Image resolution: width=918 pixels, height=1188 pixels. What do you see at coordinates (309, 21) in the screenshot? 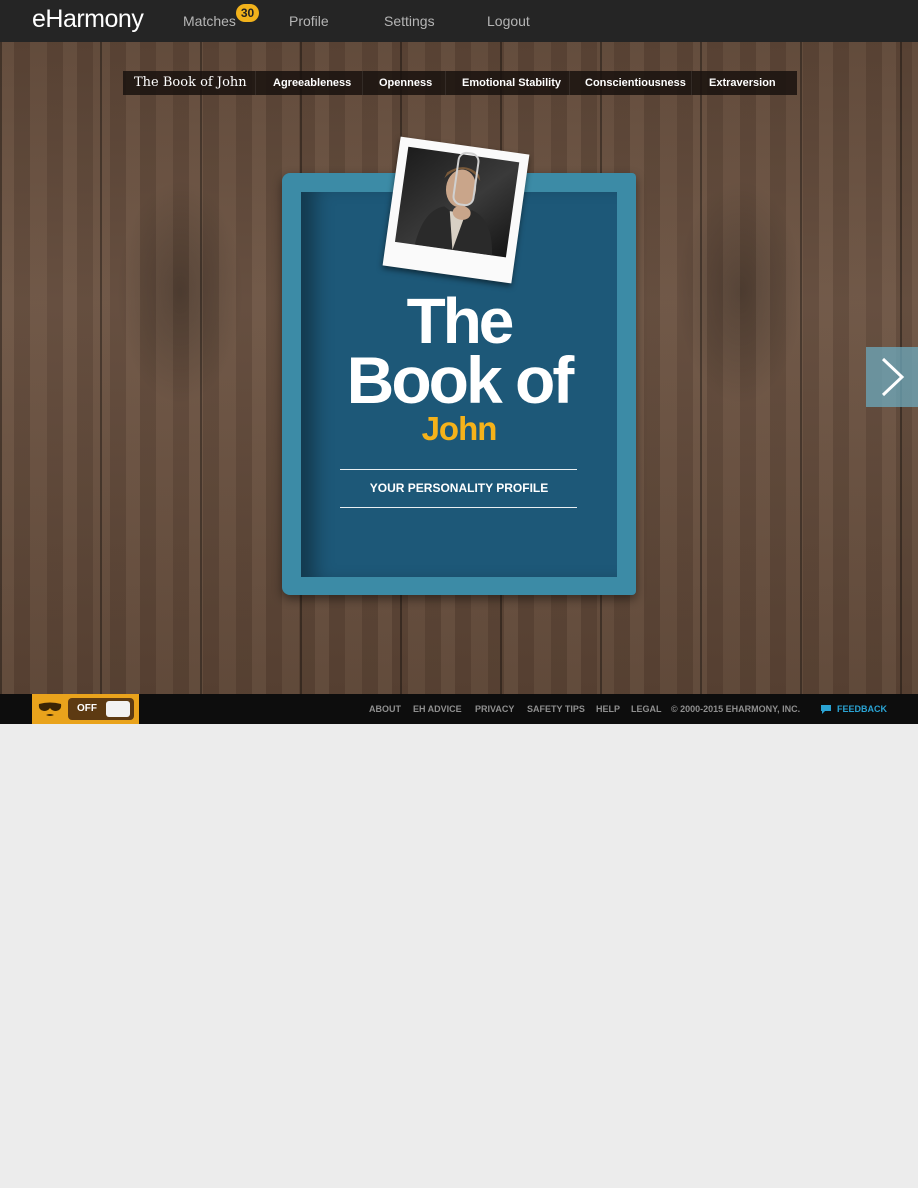
I see `nav-profile: Profile` at bounding box center [309, 21].